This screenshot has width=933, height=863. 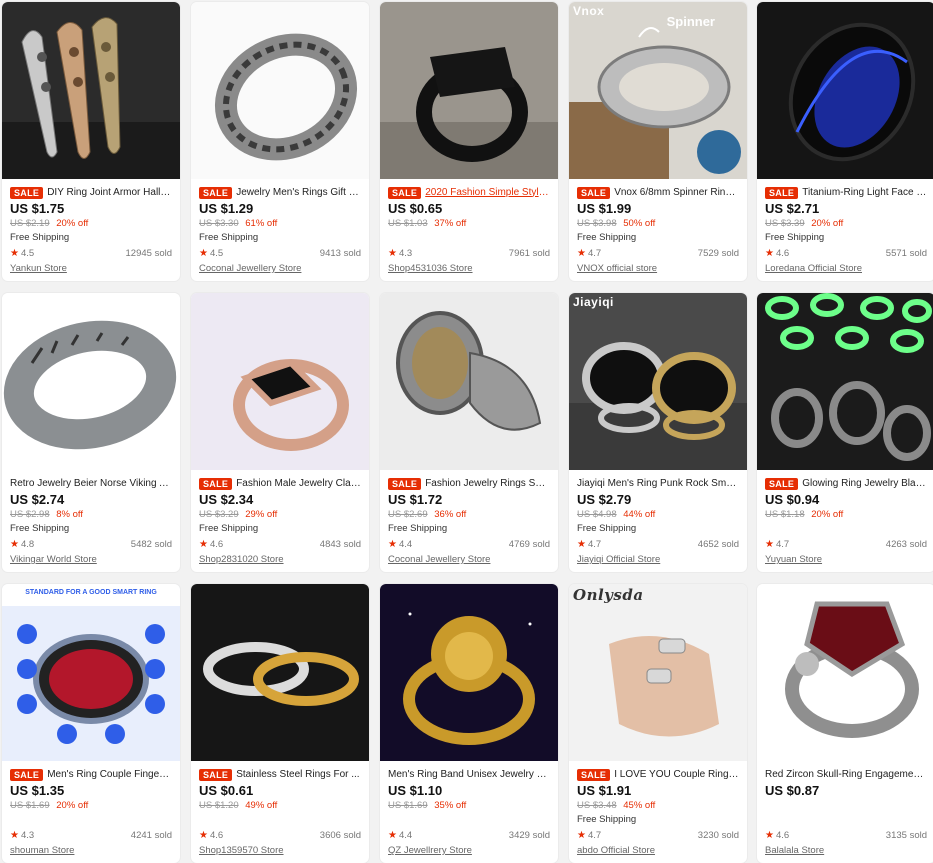 What do you see at coordinates (792, 208) in the screenshot?
I see `product-price: US $2.71` at bounding box center [792, 208].